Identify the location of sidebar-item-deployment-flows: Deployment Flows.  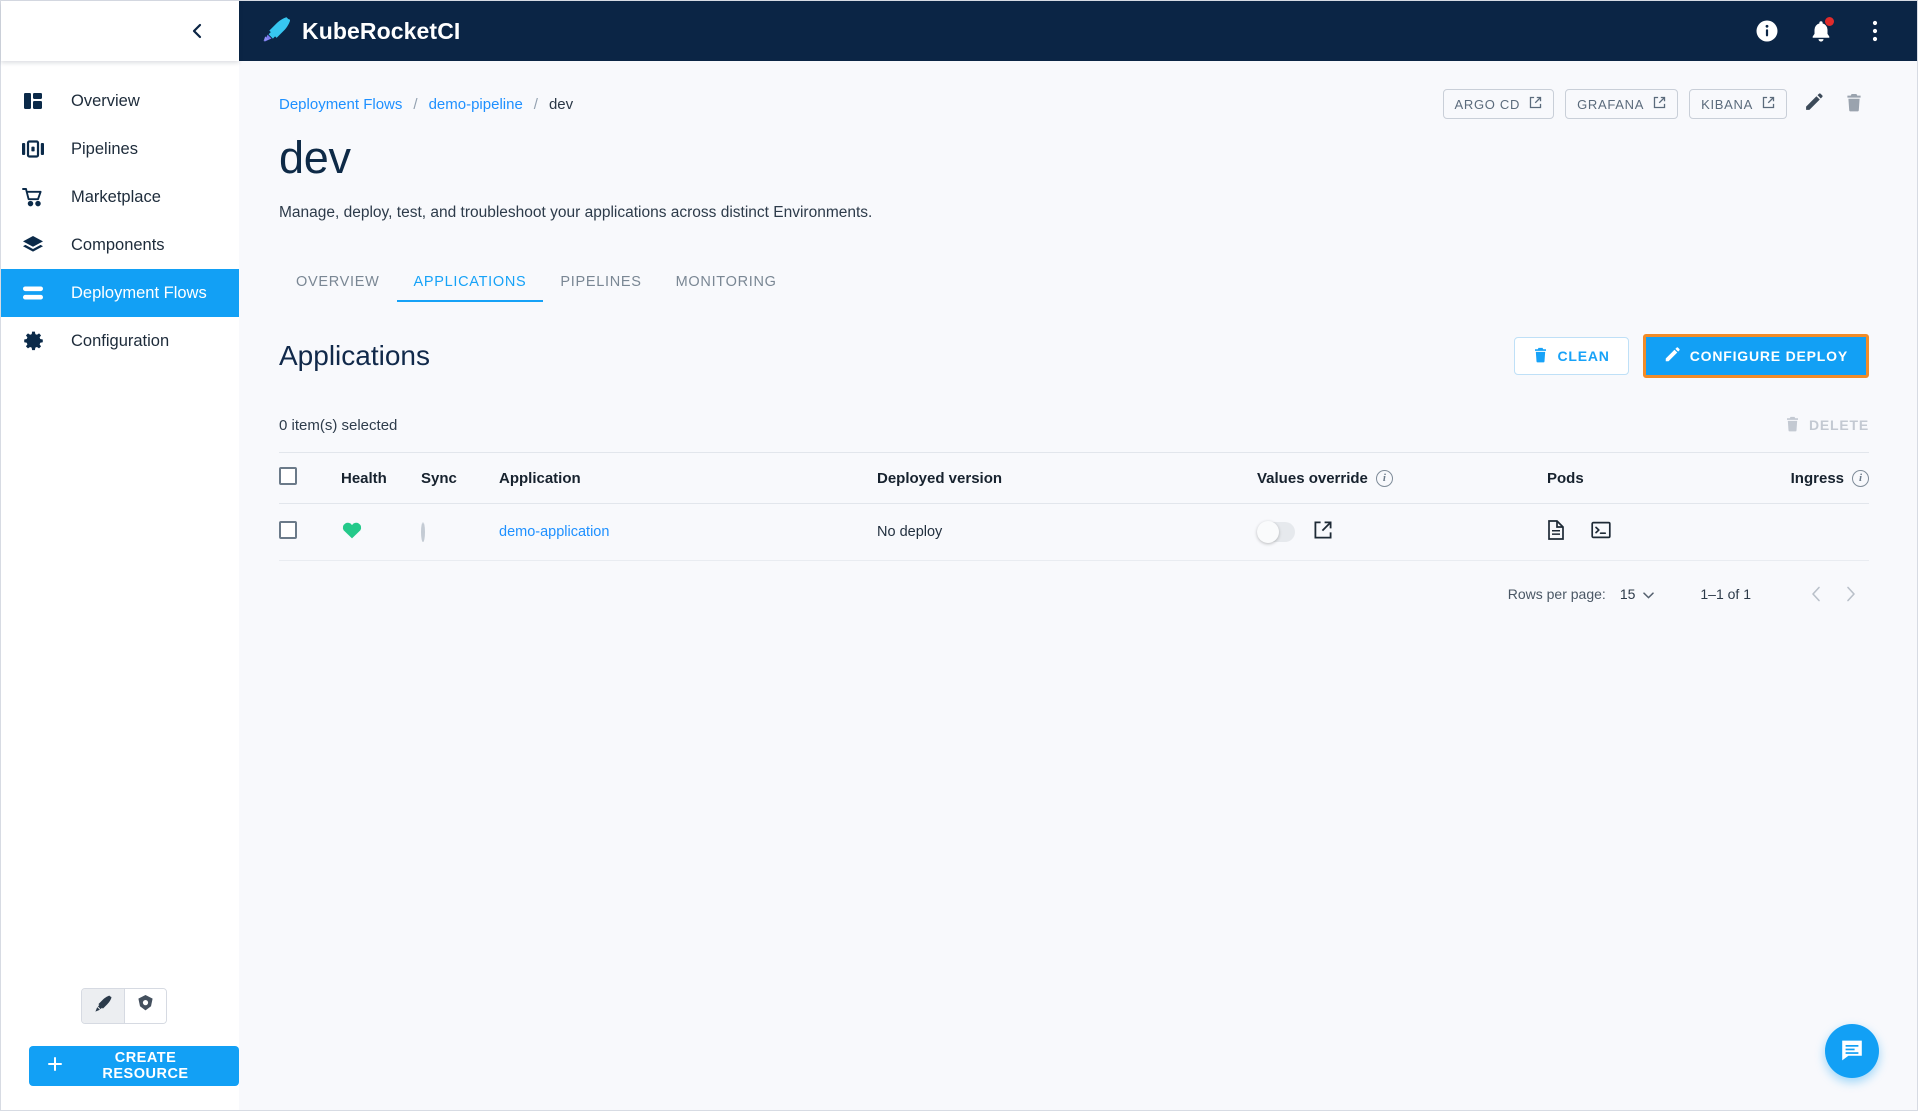
(120, 293).